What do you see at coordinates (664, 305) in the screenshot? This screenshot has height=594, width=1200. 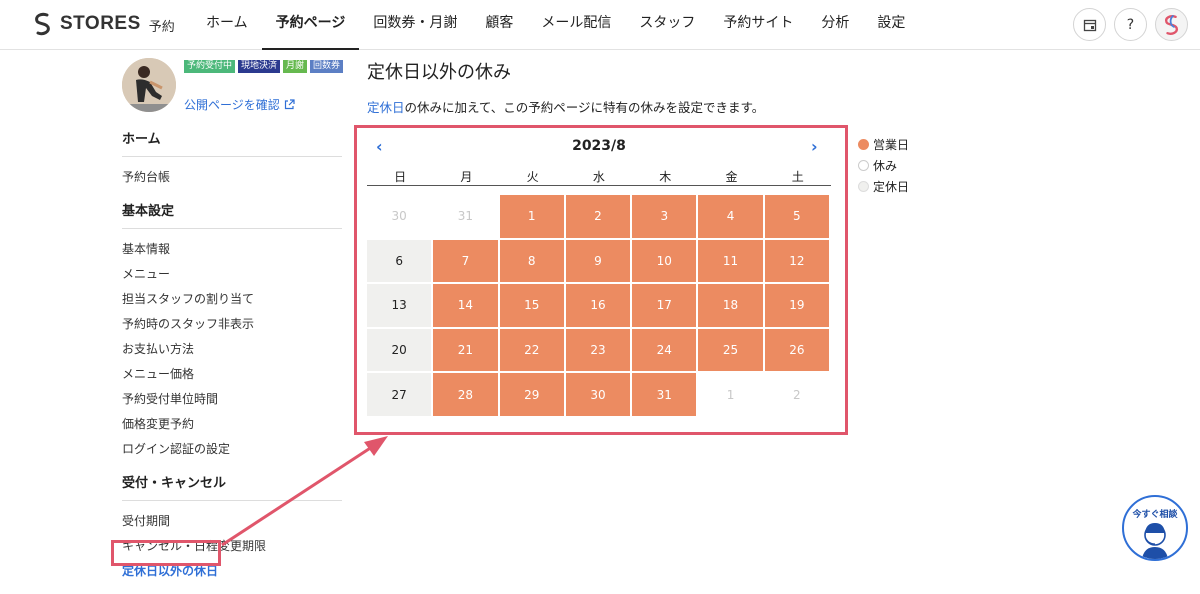 I see `calendar-day: 17` at bounding box center [664, 305].